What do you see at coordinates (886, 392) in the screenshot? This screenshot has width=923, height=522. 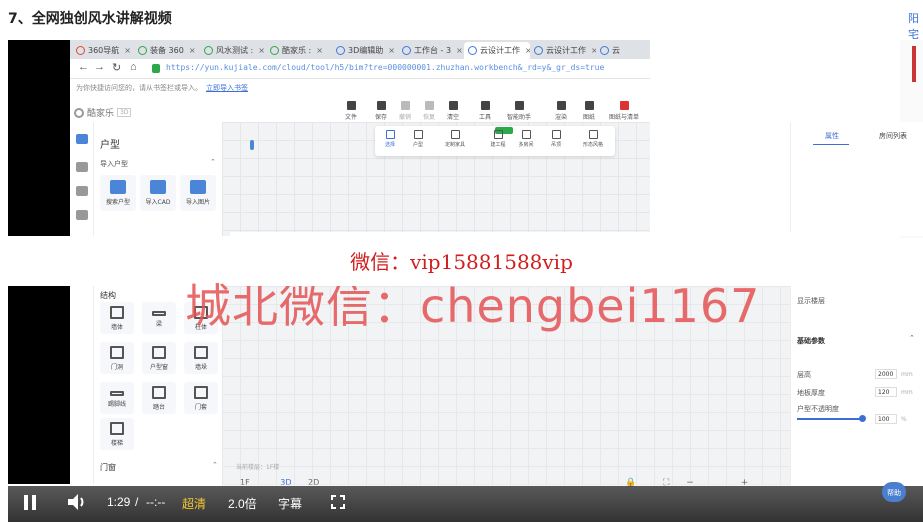 I see `floor-thickness-input: 120` at bounding box center [886, 392].